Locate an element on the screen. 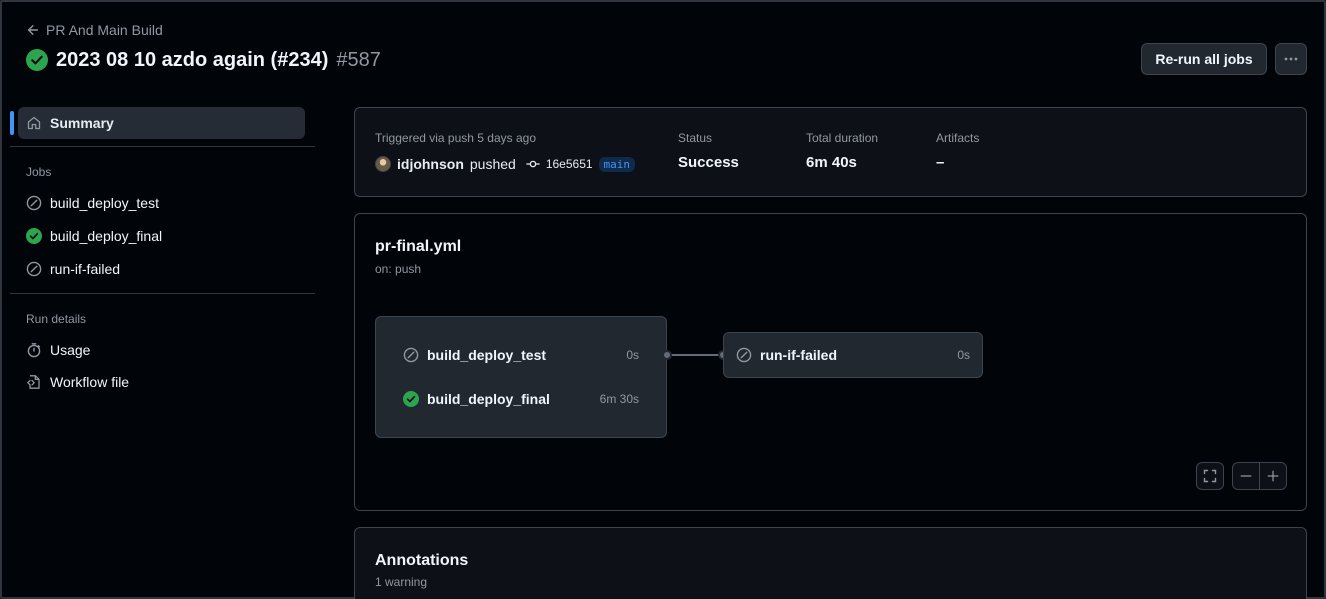  back-link: PR And Main Build is located at coordinates (94, 30).